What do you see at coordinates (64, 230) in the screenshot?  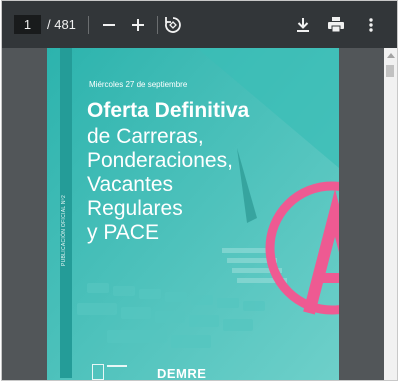 I see `vertical-publication-label: PUBLICACIÓN OFICIAL Nº2` at bounding box center [64, 230].